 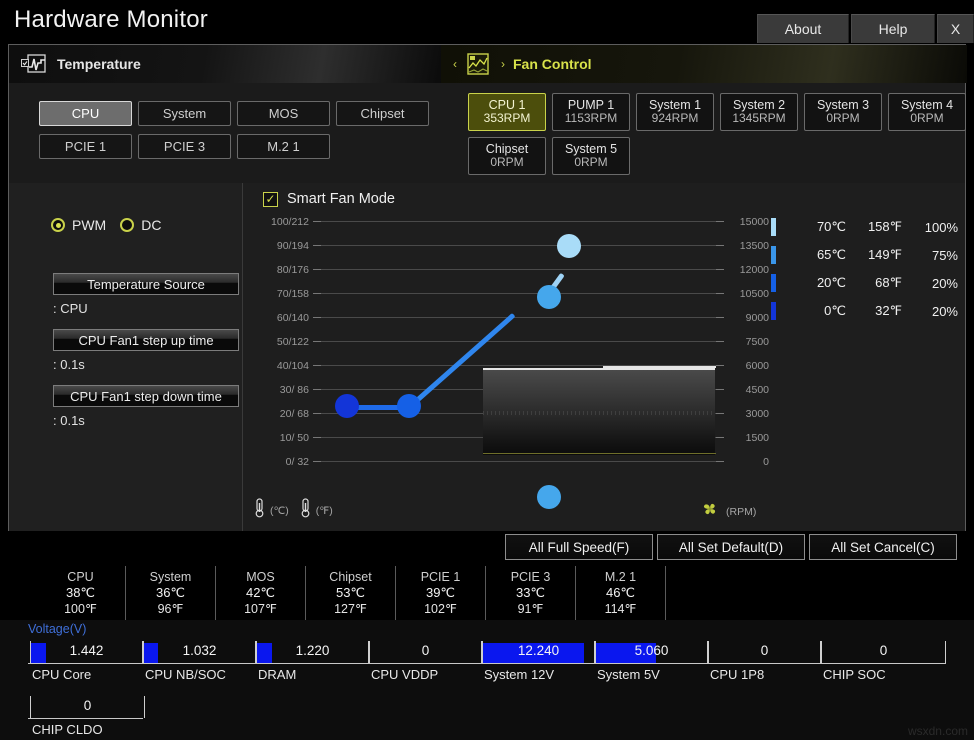 What do you see at coordinates (754, 294) in the screenshot?
I see `y-tick-right-3: 10500` at bounding box center [754, 294].